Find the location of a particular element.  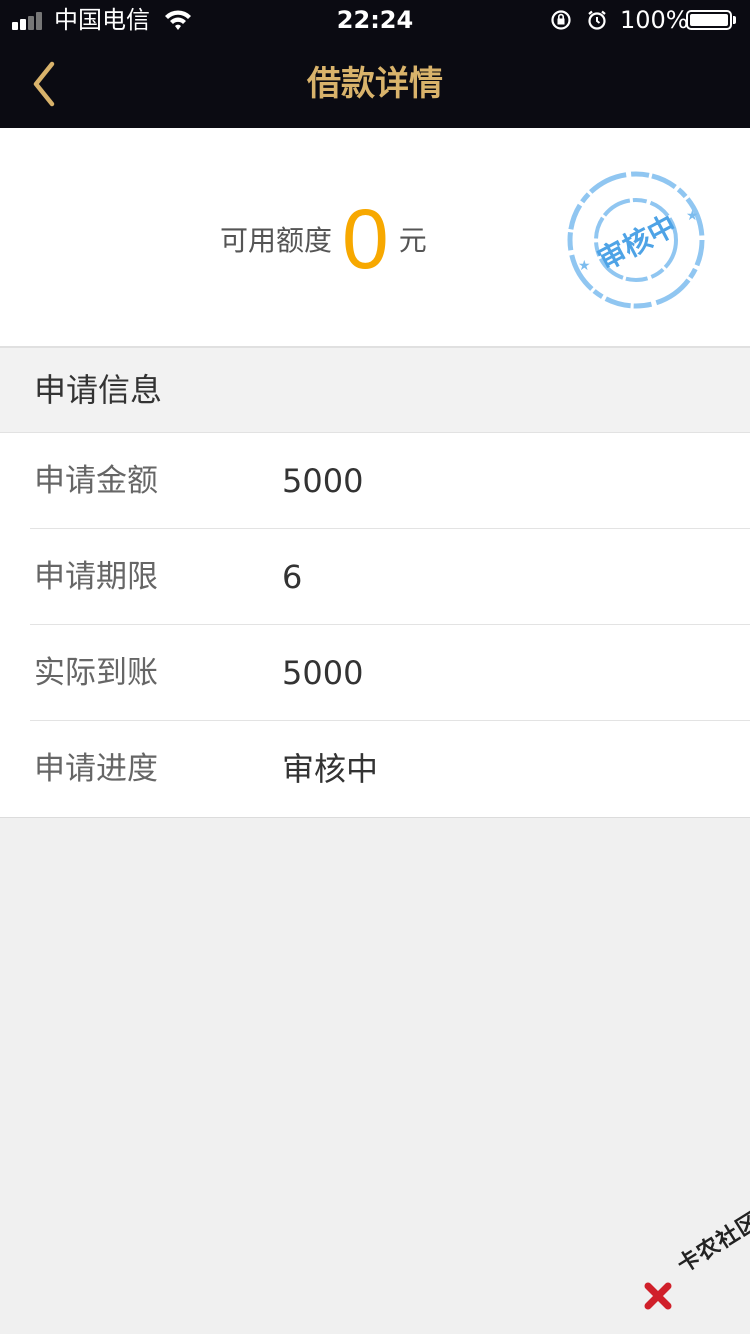

row-label: 申请进度 is located at coordinates (96, 769).